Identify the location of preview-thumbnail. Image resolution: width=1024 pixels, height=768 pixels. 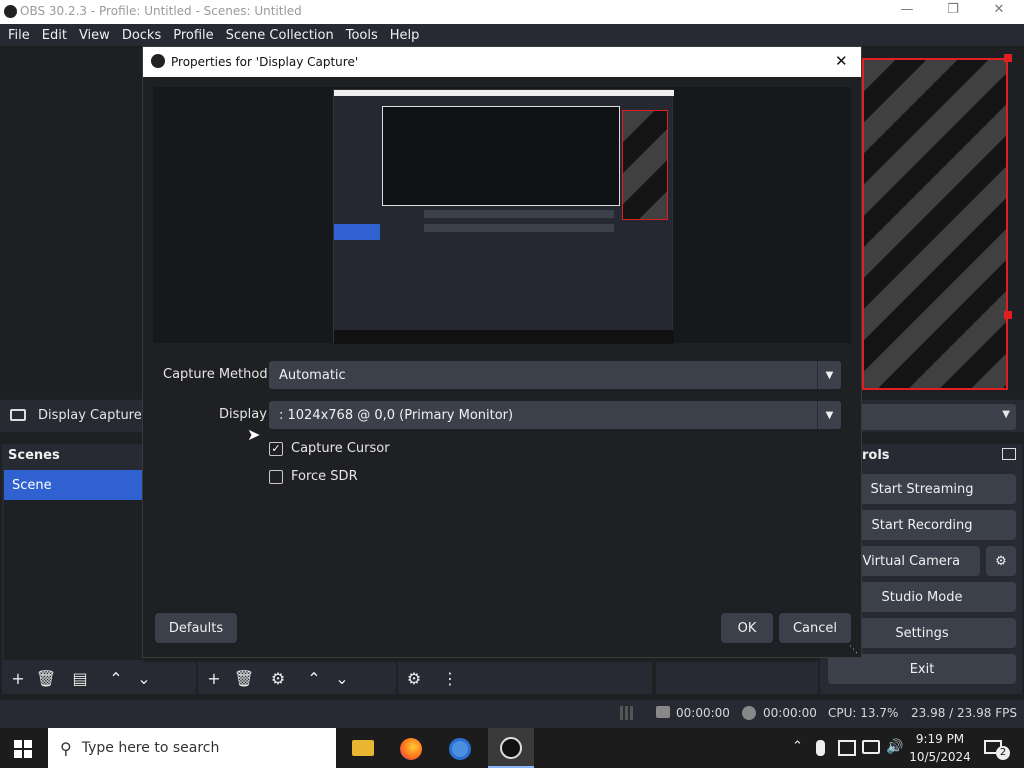
(503, 216).